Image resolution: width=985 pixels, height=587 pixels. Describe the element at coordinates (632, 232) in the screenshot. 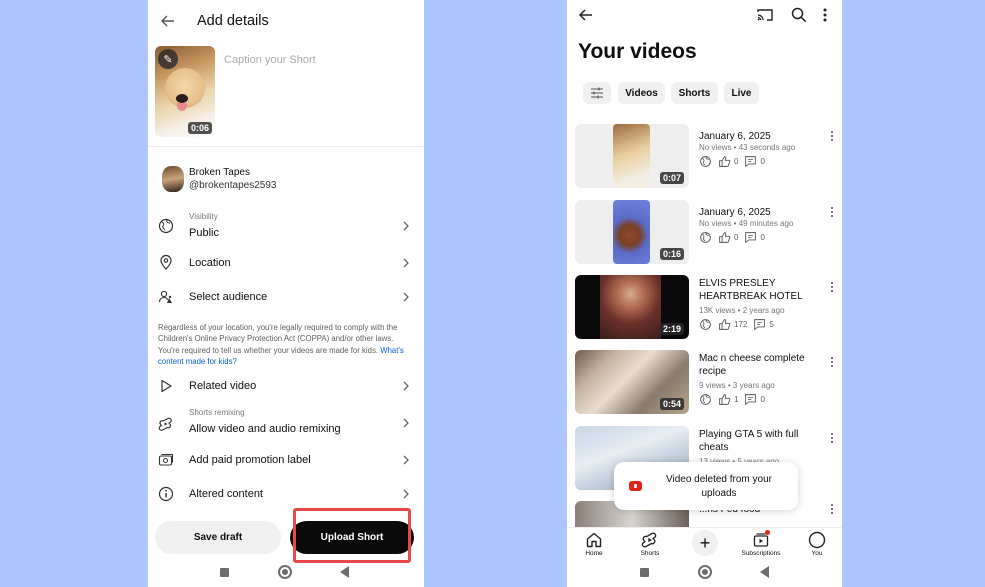

I see `video-thumbnail: 0:16` at that location.